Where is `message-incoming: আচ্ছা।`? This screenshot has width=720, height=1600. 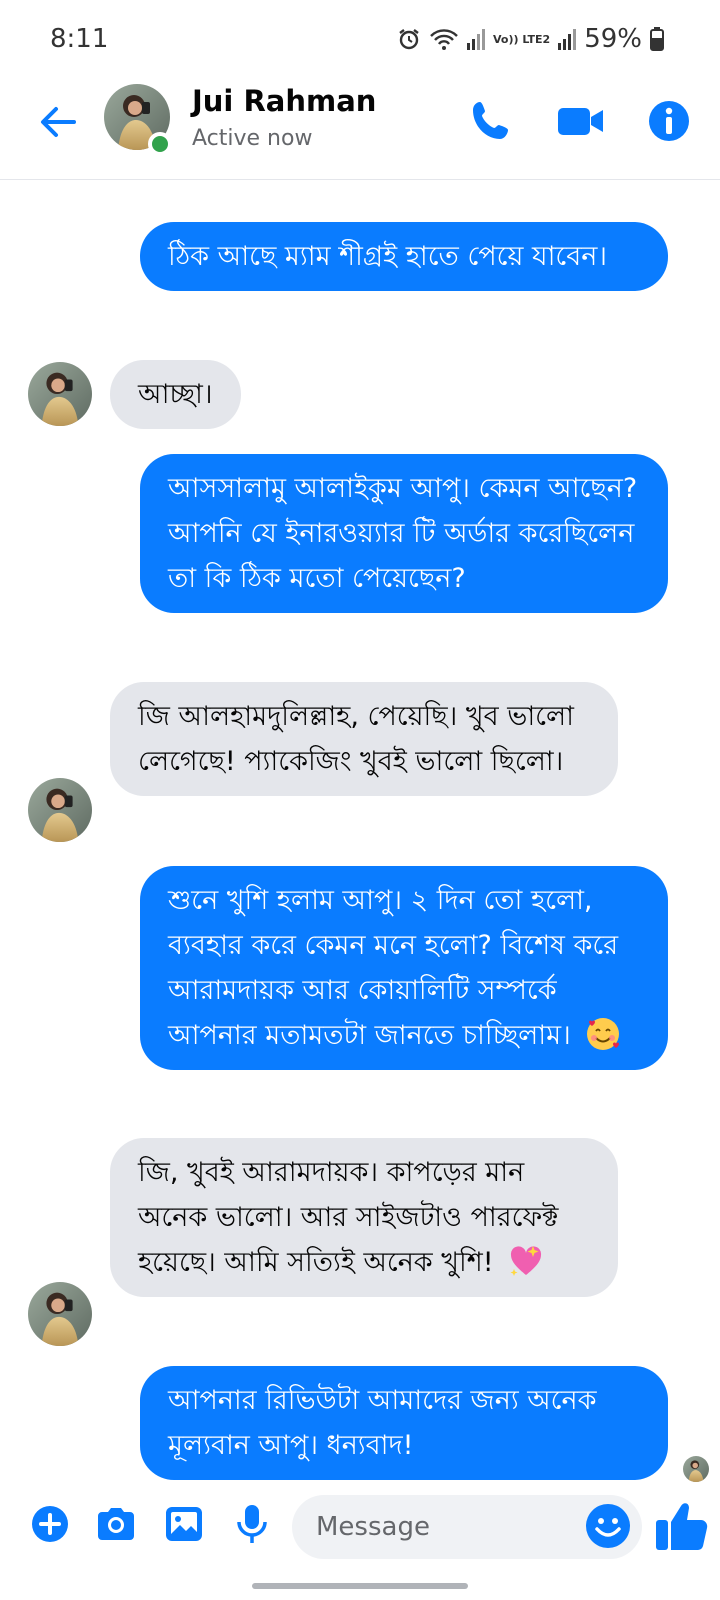
message-incoming: আচ্ছা। is located at coordinates (175, 394).